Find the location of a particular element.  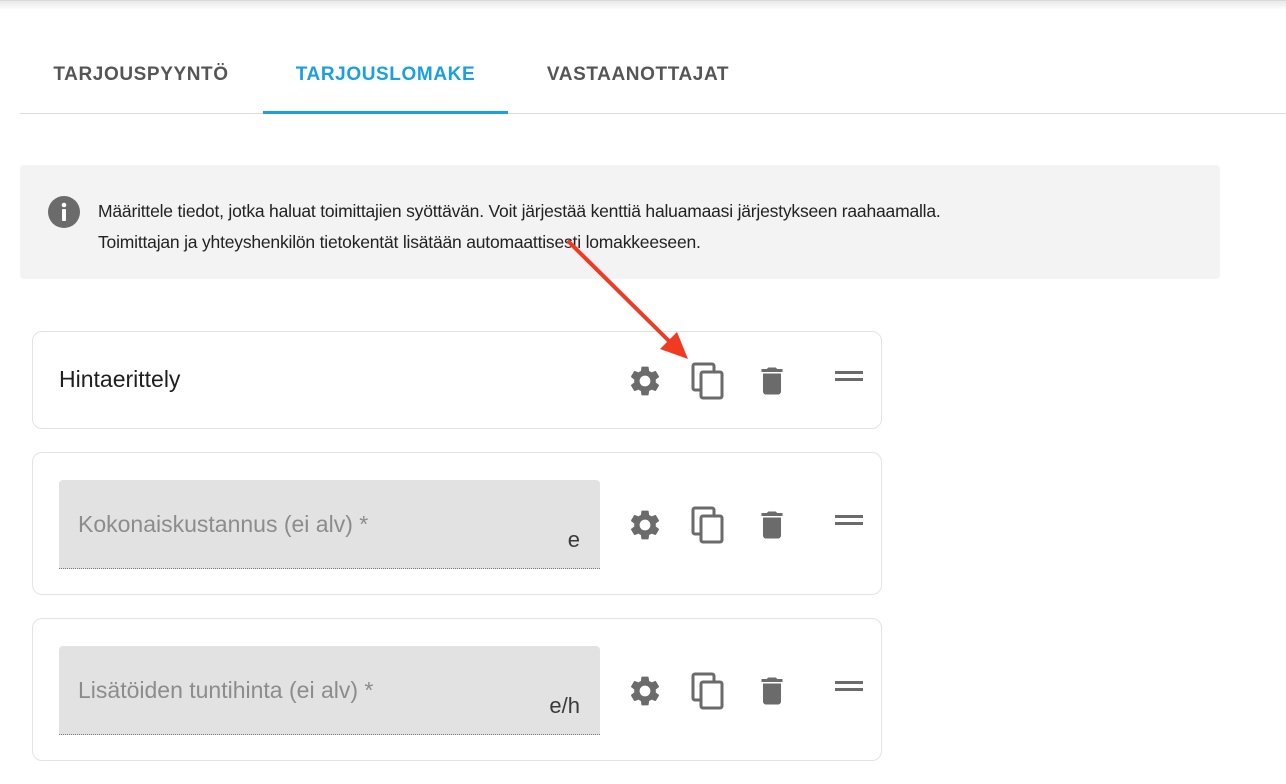

form-card-field: Lisätöiden tuntihinta (ei alv) * e/h is located at coordinates (457, 689).